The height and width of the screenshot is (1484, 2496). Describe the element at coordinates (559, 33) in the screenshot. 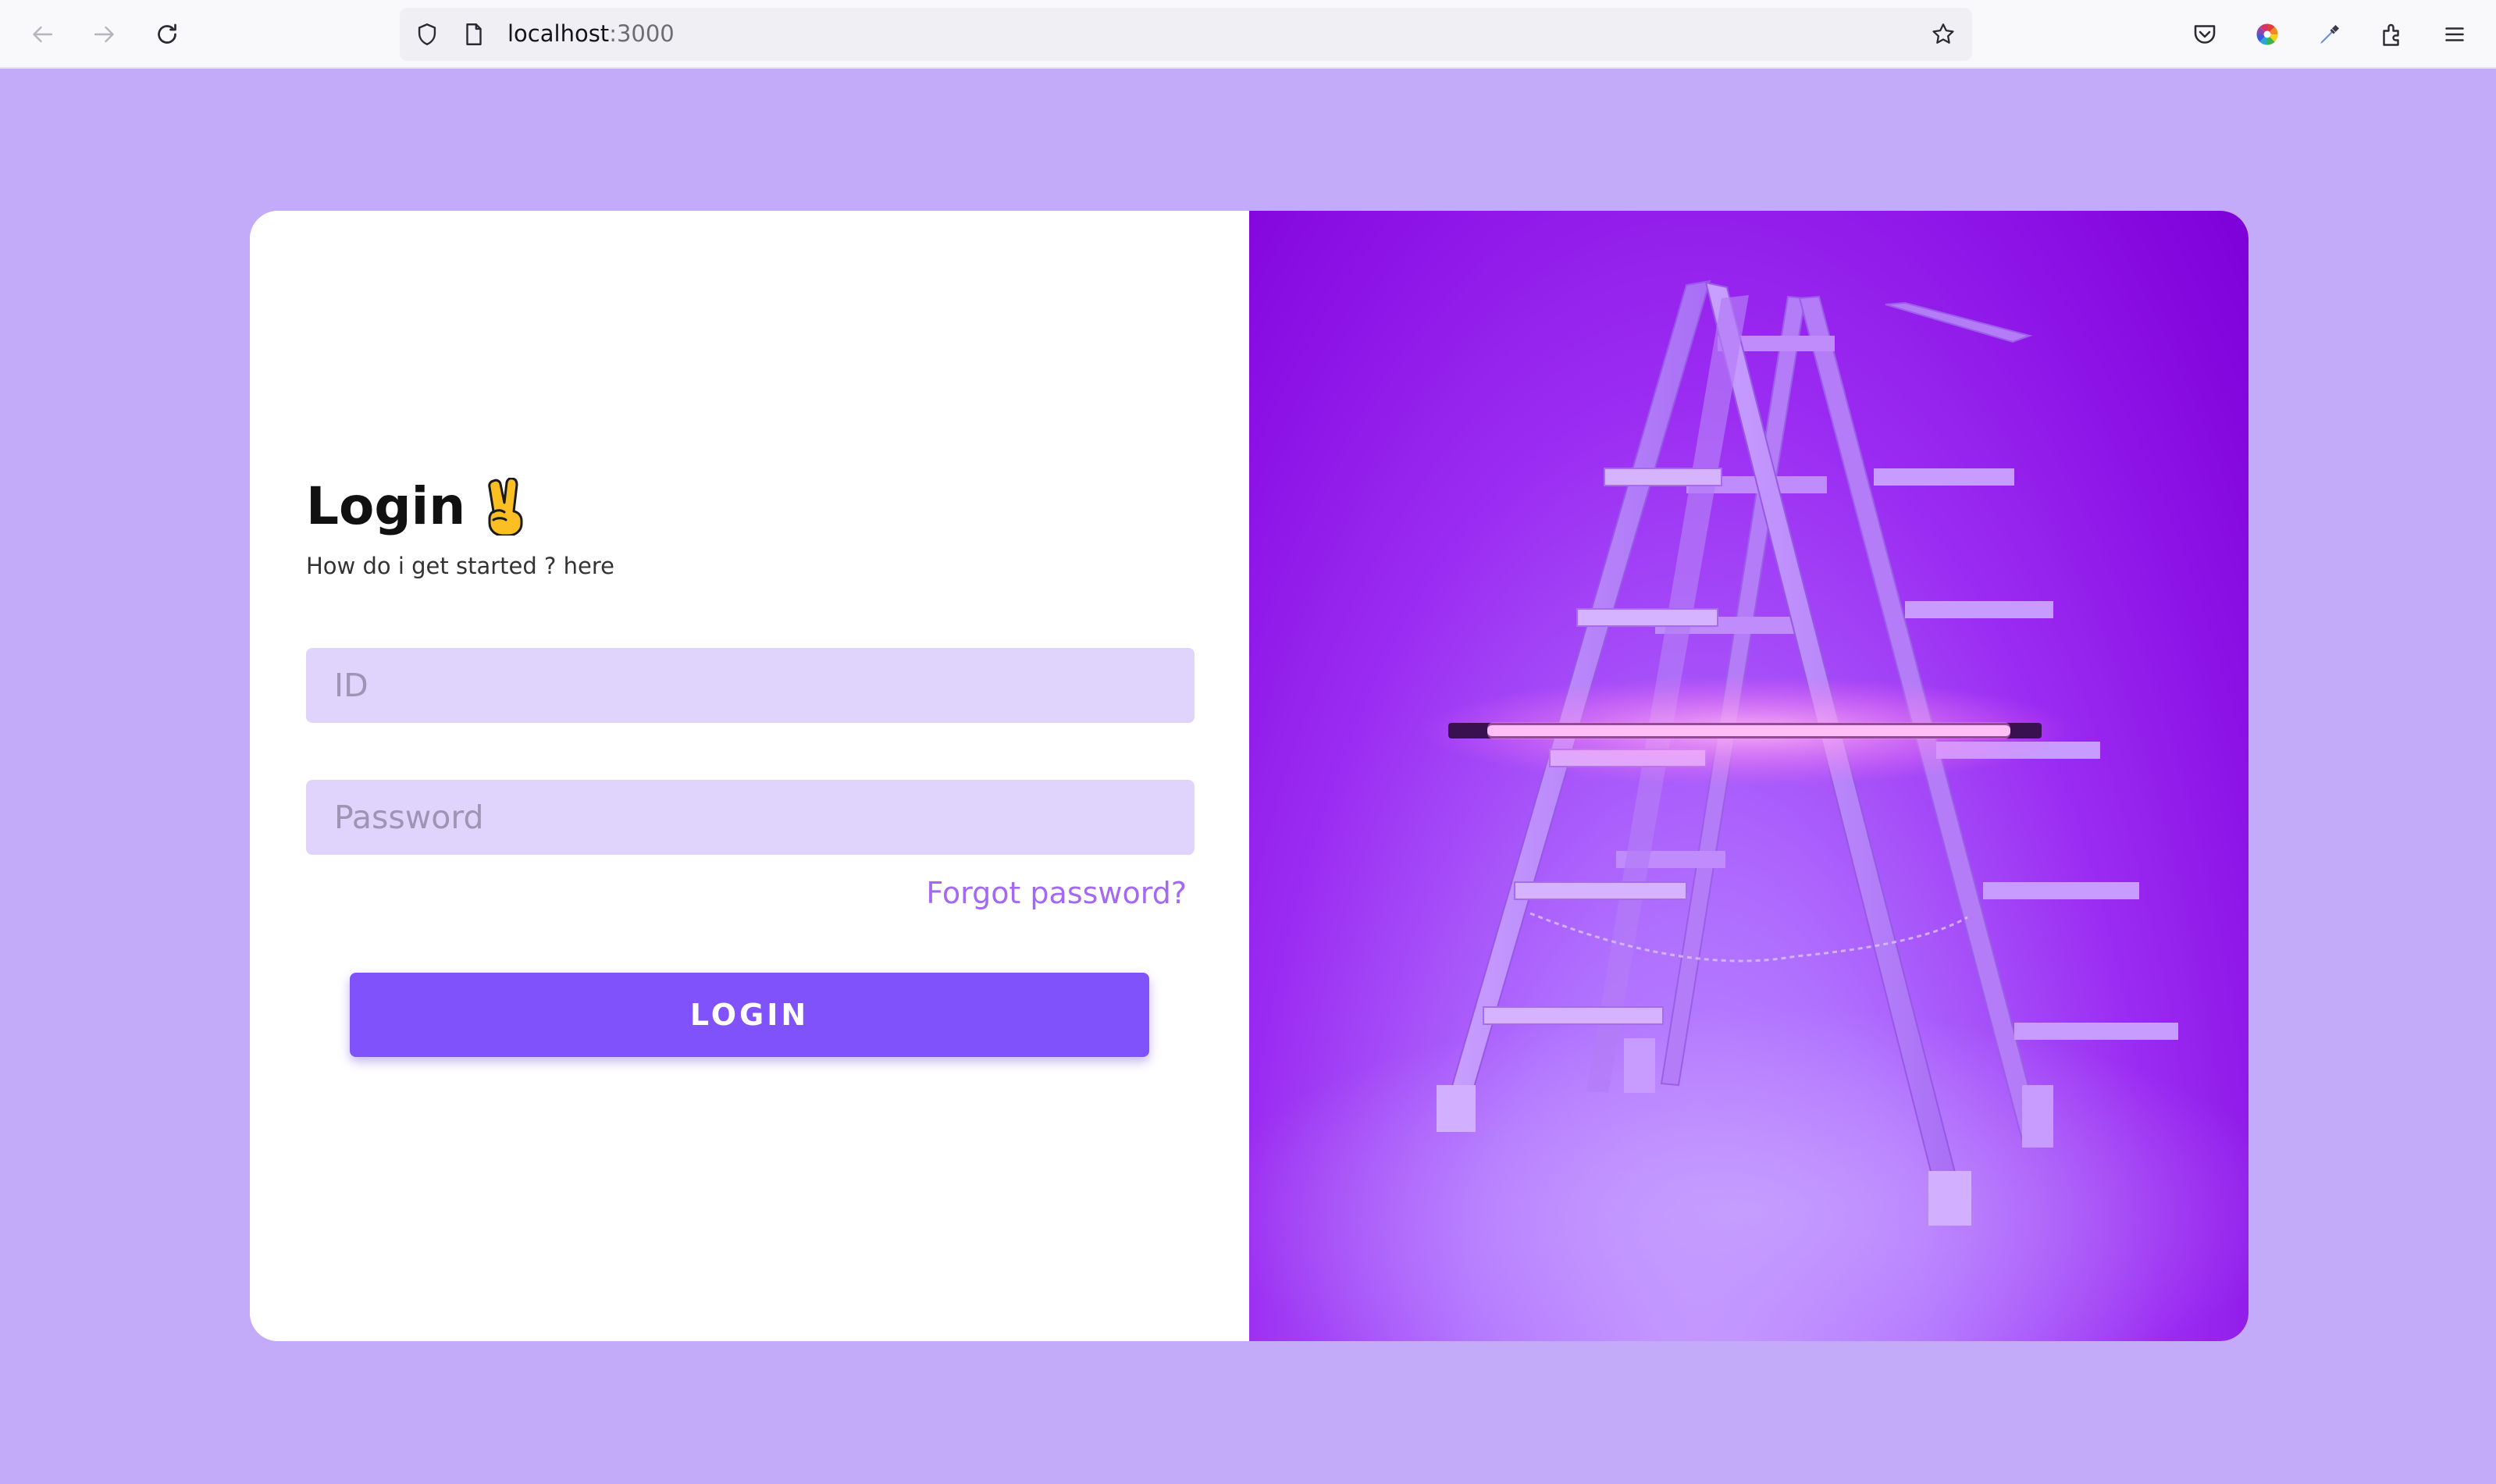

I see `url-host: localhost` at that location.